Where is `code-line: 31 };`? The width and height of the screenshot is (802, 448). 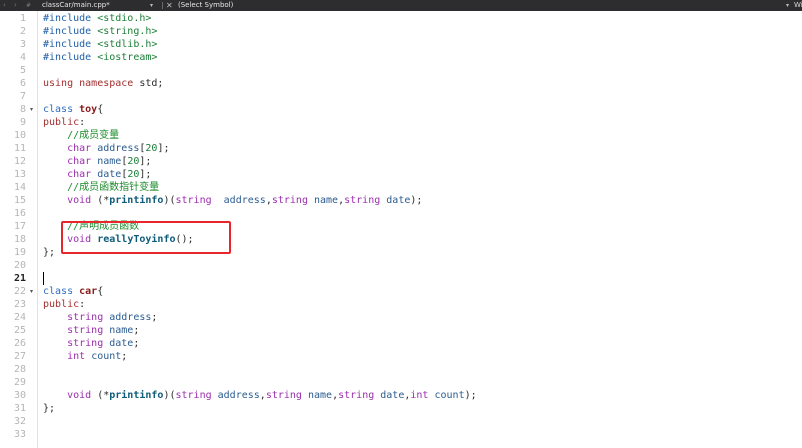
code-line: 31 }; is located at coordinates (401, 408).